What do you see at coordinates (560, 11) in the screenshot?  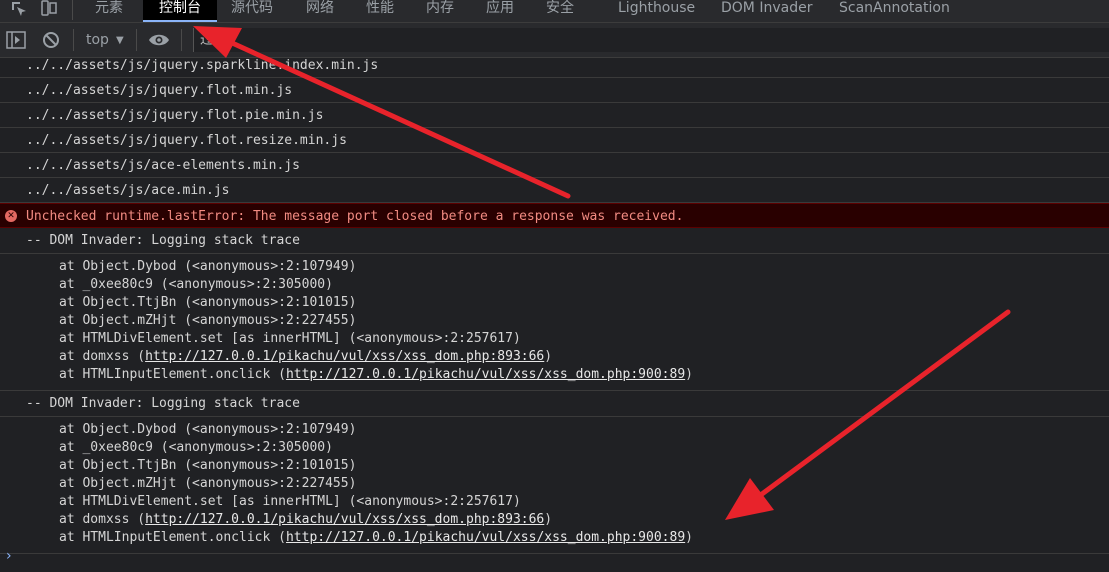 I see `tab-security: 安全` at bounding box center [560, 11].